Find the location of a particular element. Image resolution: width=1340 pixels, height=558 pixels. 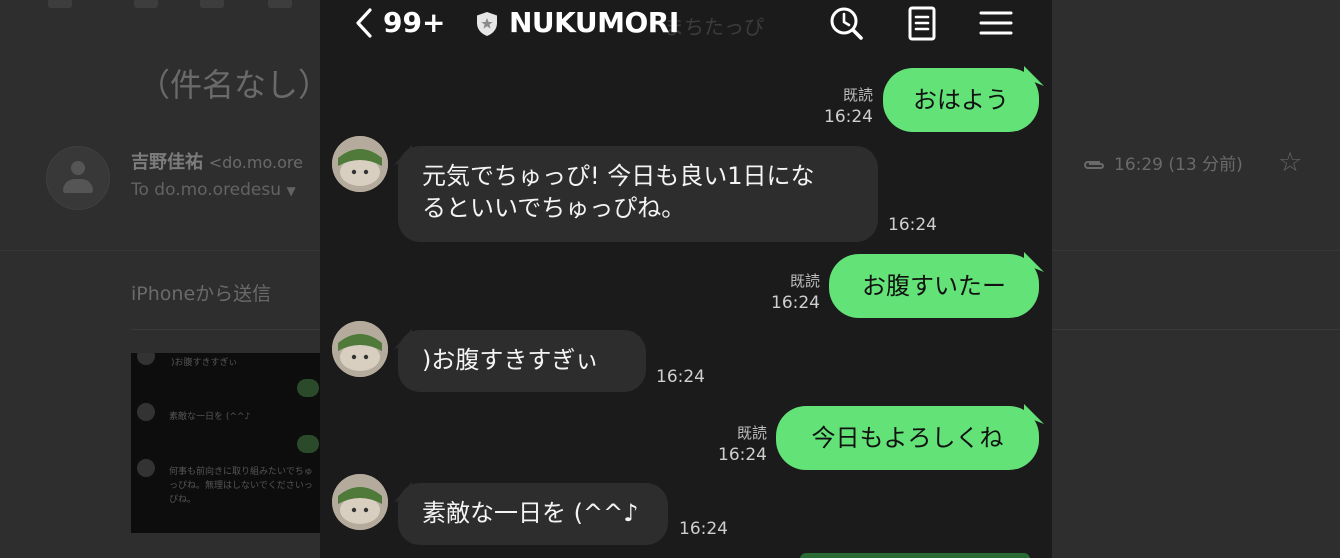

ghost-title: まちたっぴ is located at coordinates (714, 27).